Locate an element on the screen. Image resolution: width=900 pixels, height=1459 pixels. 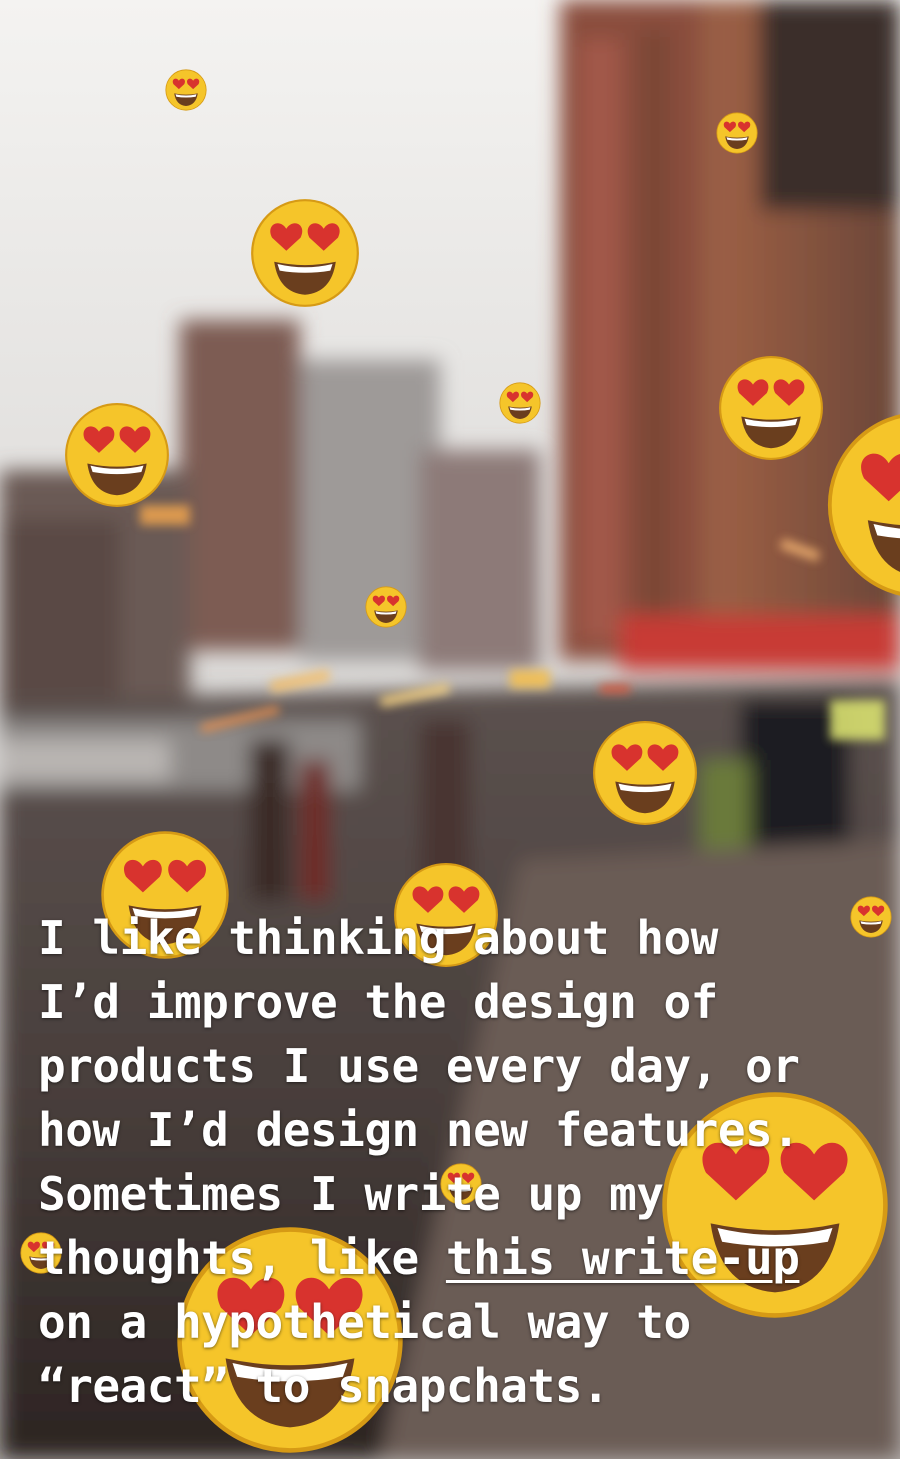
write-up-link: this write-up is located at coordinates (623, 1258).